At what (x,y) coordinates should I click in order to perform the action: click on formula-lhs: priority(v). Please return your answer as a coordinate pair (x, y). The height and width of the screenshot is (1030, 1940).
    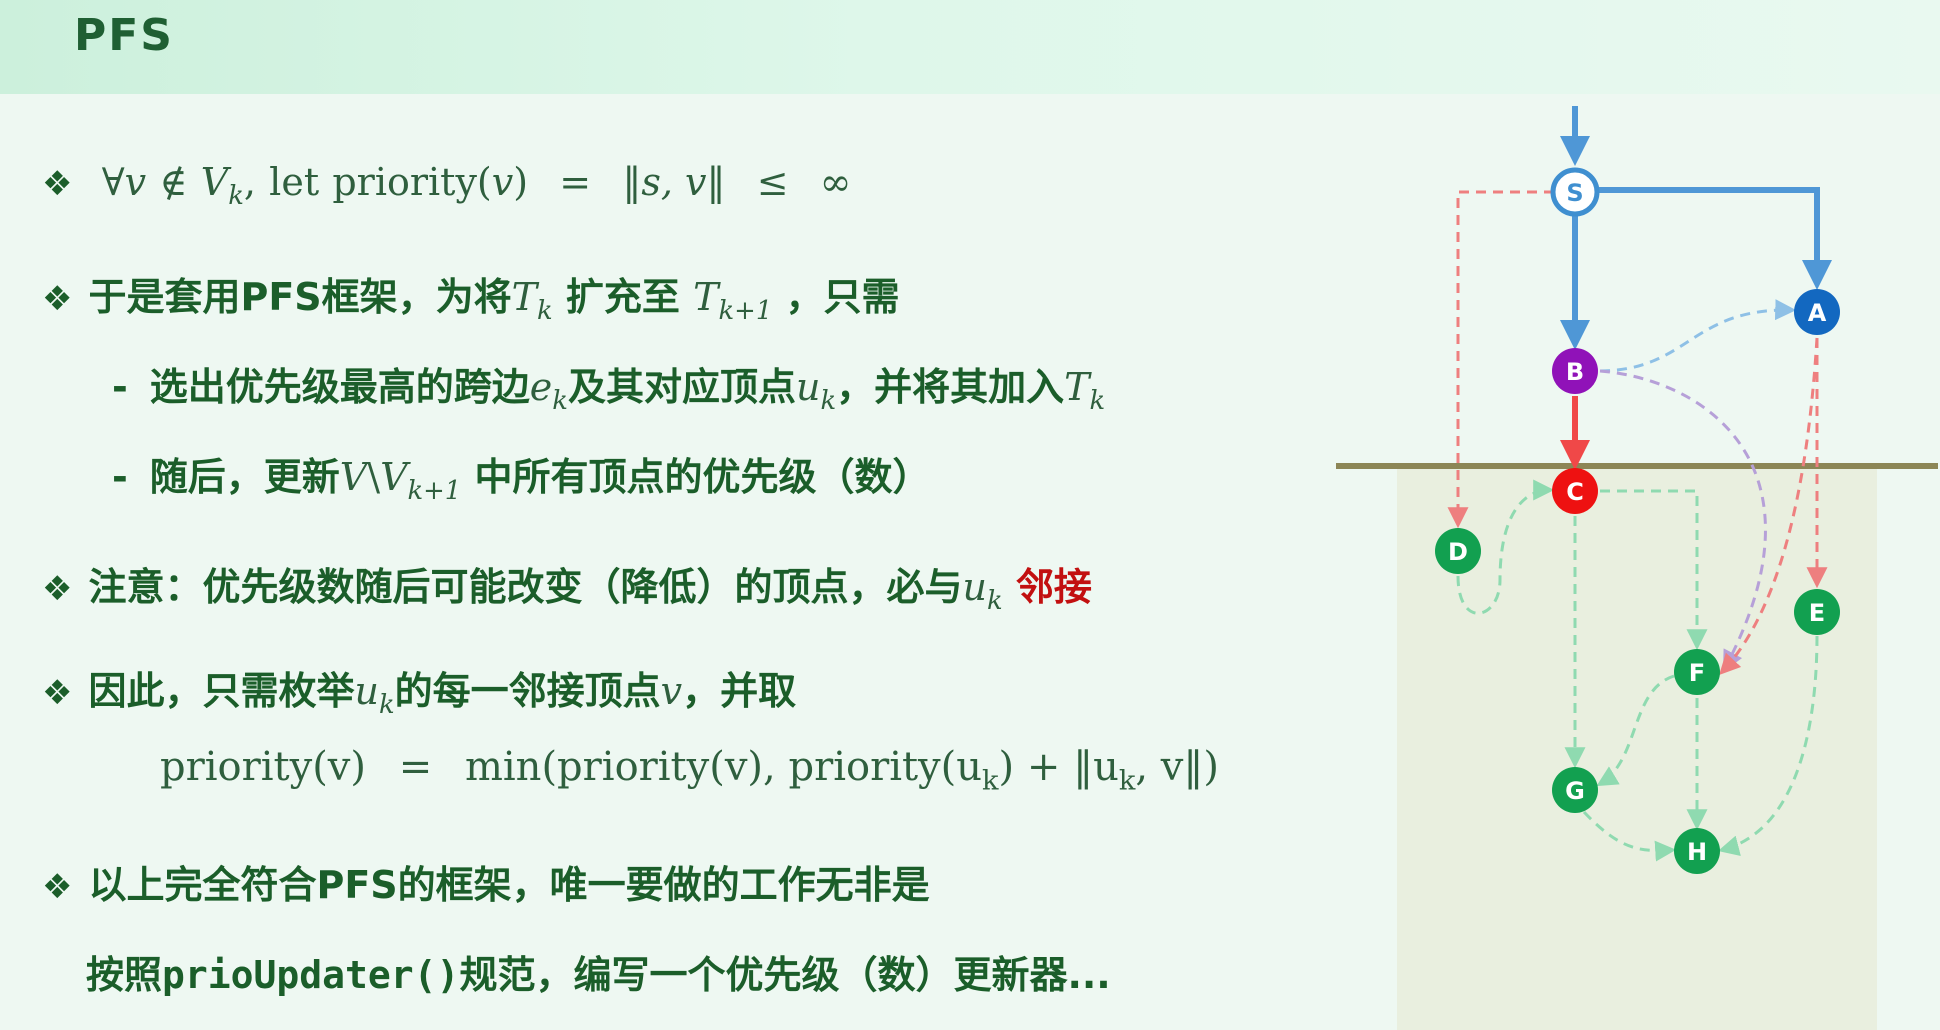
    Looking at the image, I should click on (263, 767).